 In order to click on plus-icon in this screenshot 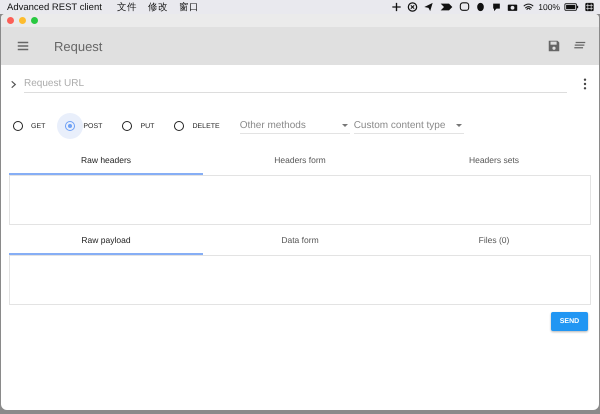, I will do `click(396, 7)`.